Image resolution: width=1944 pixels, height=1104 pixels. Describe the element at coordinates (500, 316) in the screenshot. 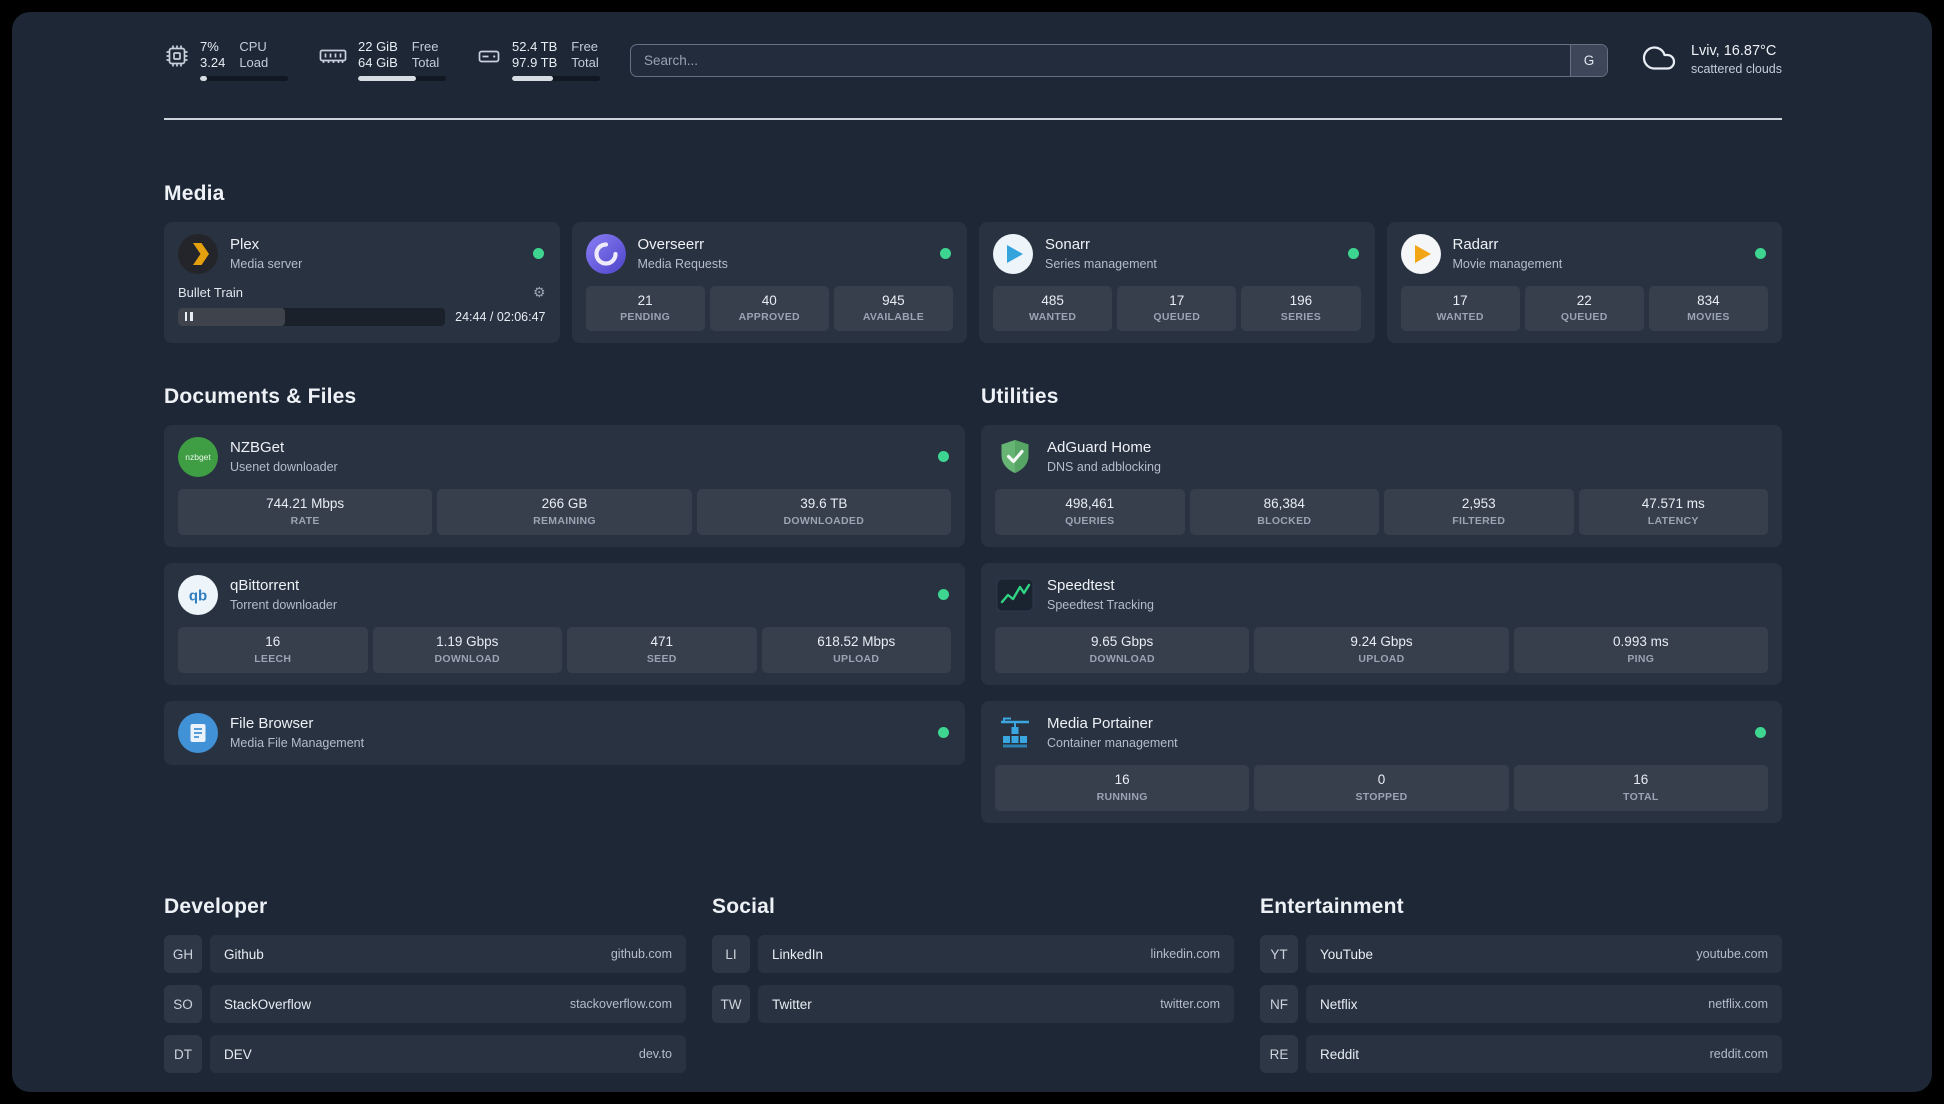

I see `playback-time: 24:44 / 02:06:47` at that location.